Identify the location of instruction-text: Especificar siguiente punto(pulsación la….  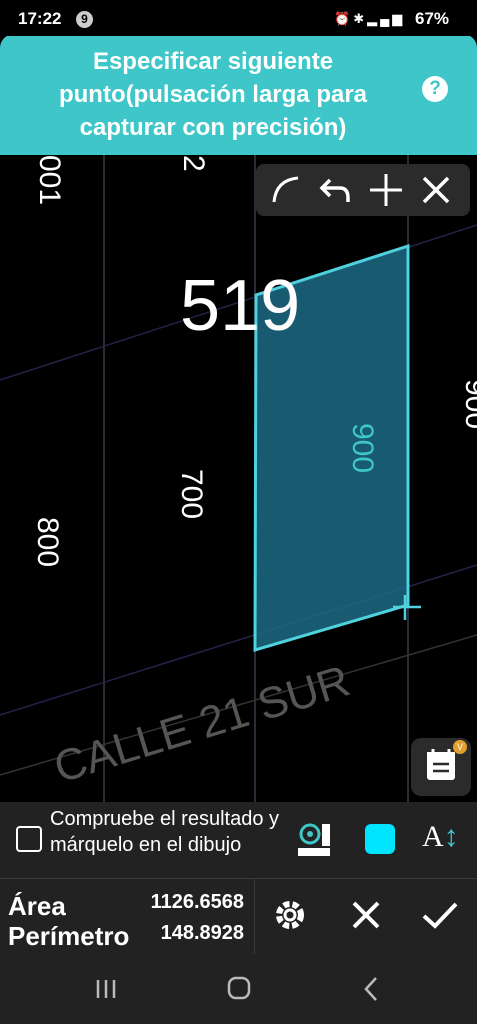
(213, 94).